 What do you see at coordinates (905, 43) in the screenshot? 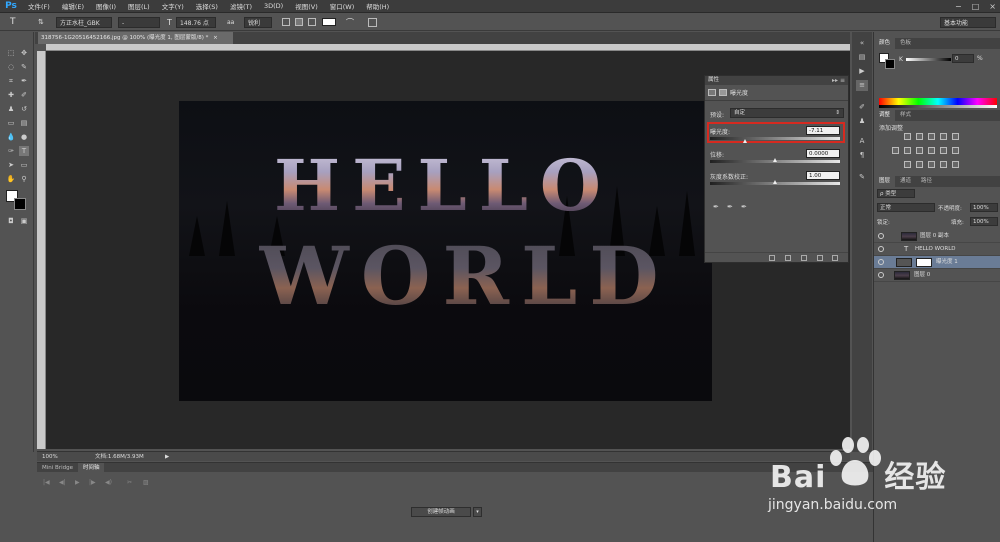
I see `tab-swatches: 色板` at bounding box center [905, 43].